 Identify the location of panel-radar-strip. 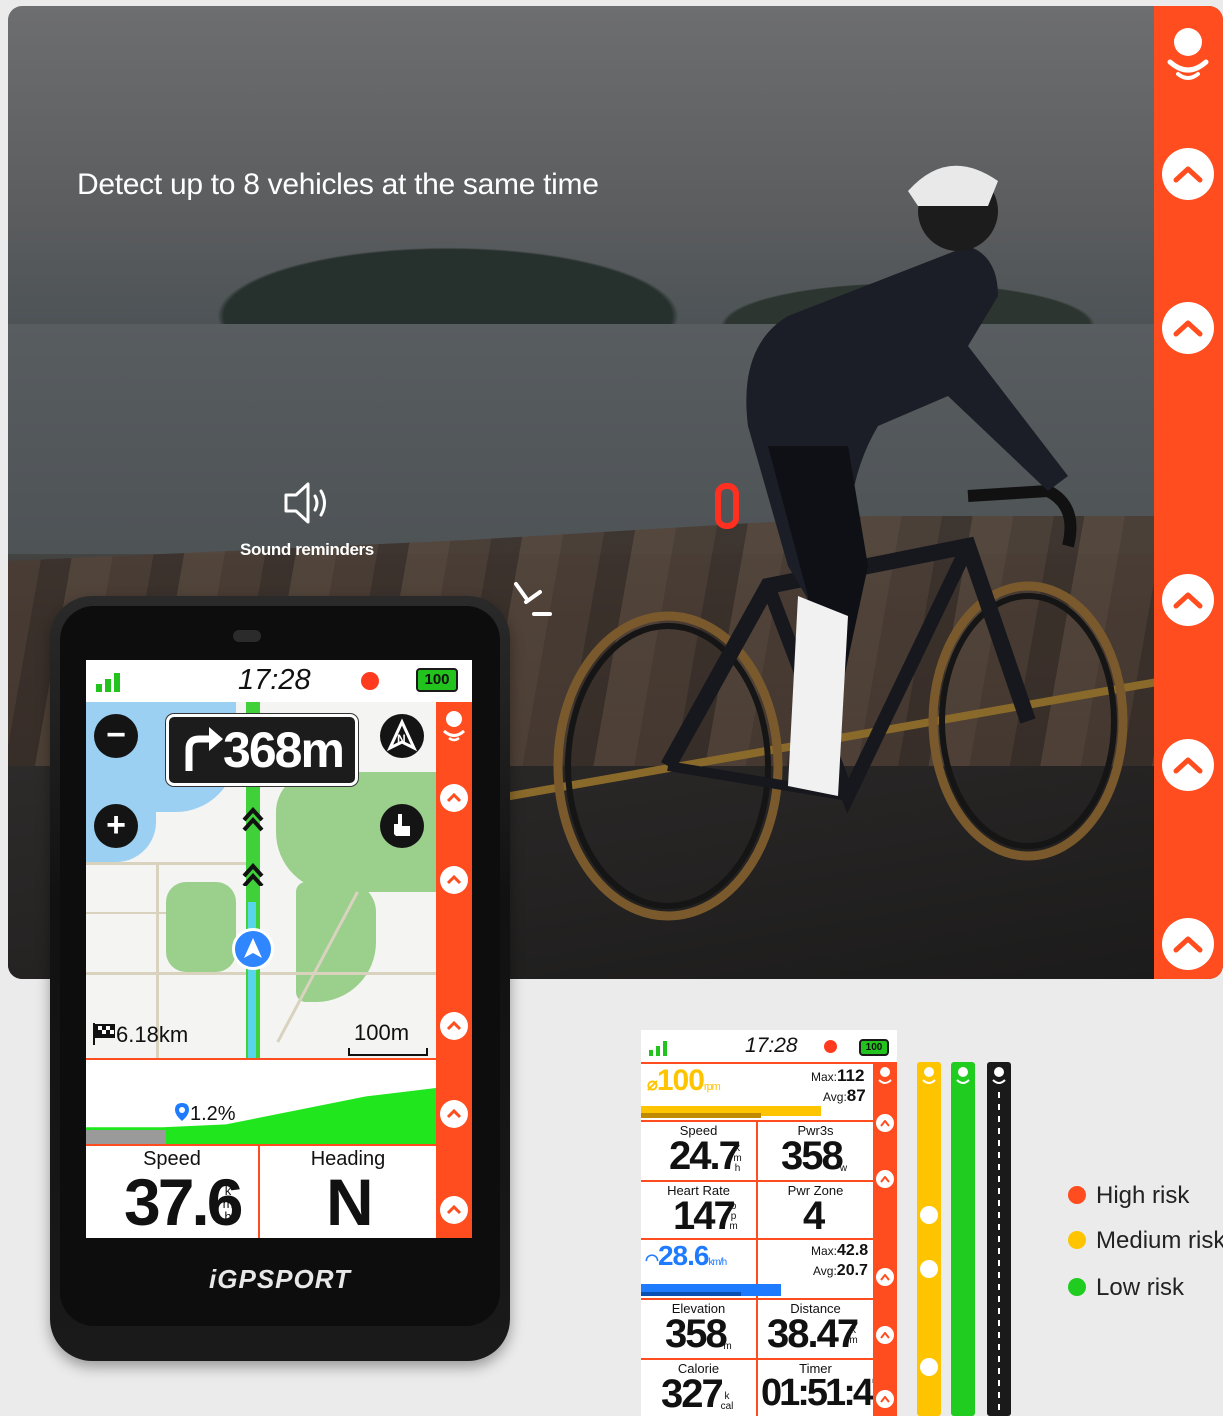
(885, 1239).